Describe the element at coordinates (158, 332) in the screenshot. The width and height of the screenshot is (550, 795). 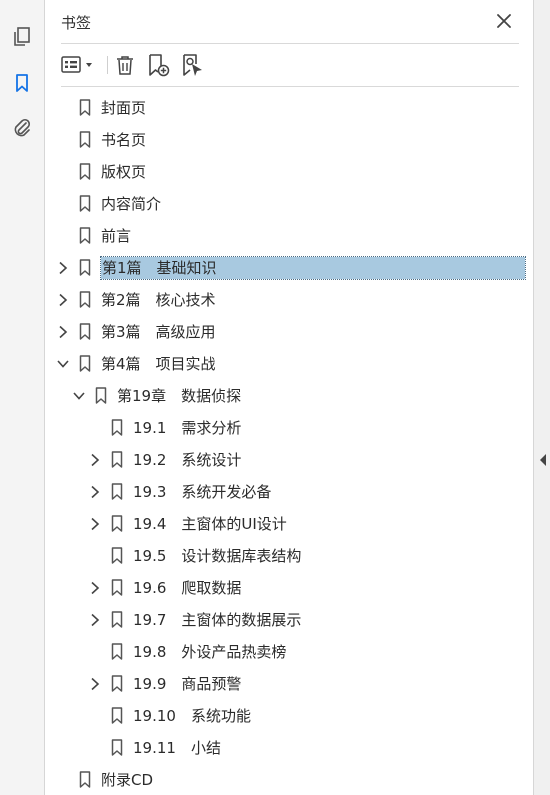
I see `bookmark-label: 第3篇 高级应用` at that location.